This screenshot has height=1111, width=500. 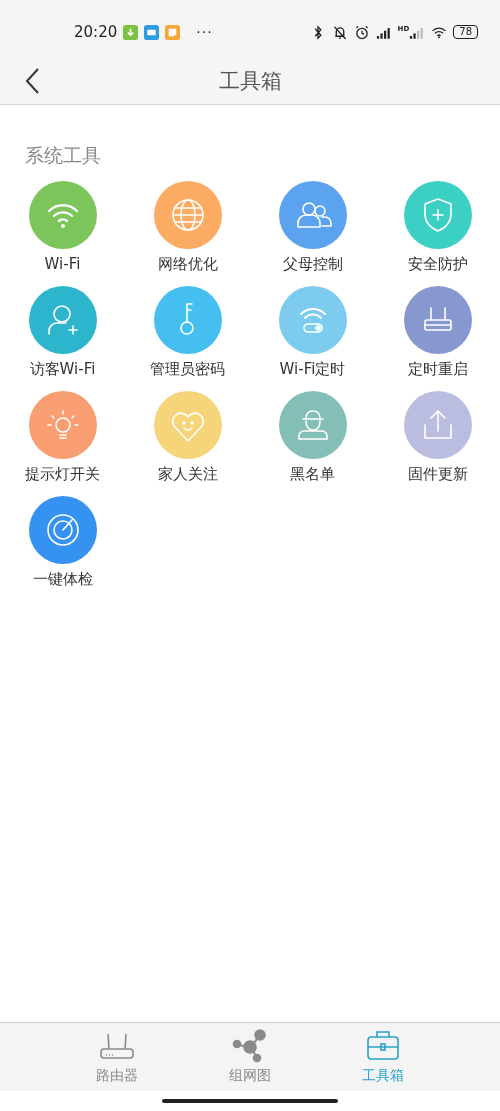 What do you see at coordinates (437, 332) in the screenshot?
I see `tool-button: 定时重启` at bounding box center [437, 332].